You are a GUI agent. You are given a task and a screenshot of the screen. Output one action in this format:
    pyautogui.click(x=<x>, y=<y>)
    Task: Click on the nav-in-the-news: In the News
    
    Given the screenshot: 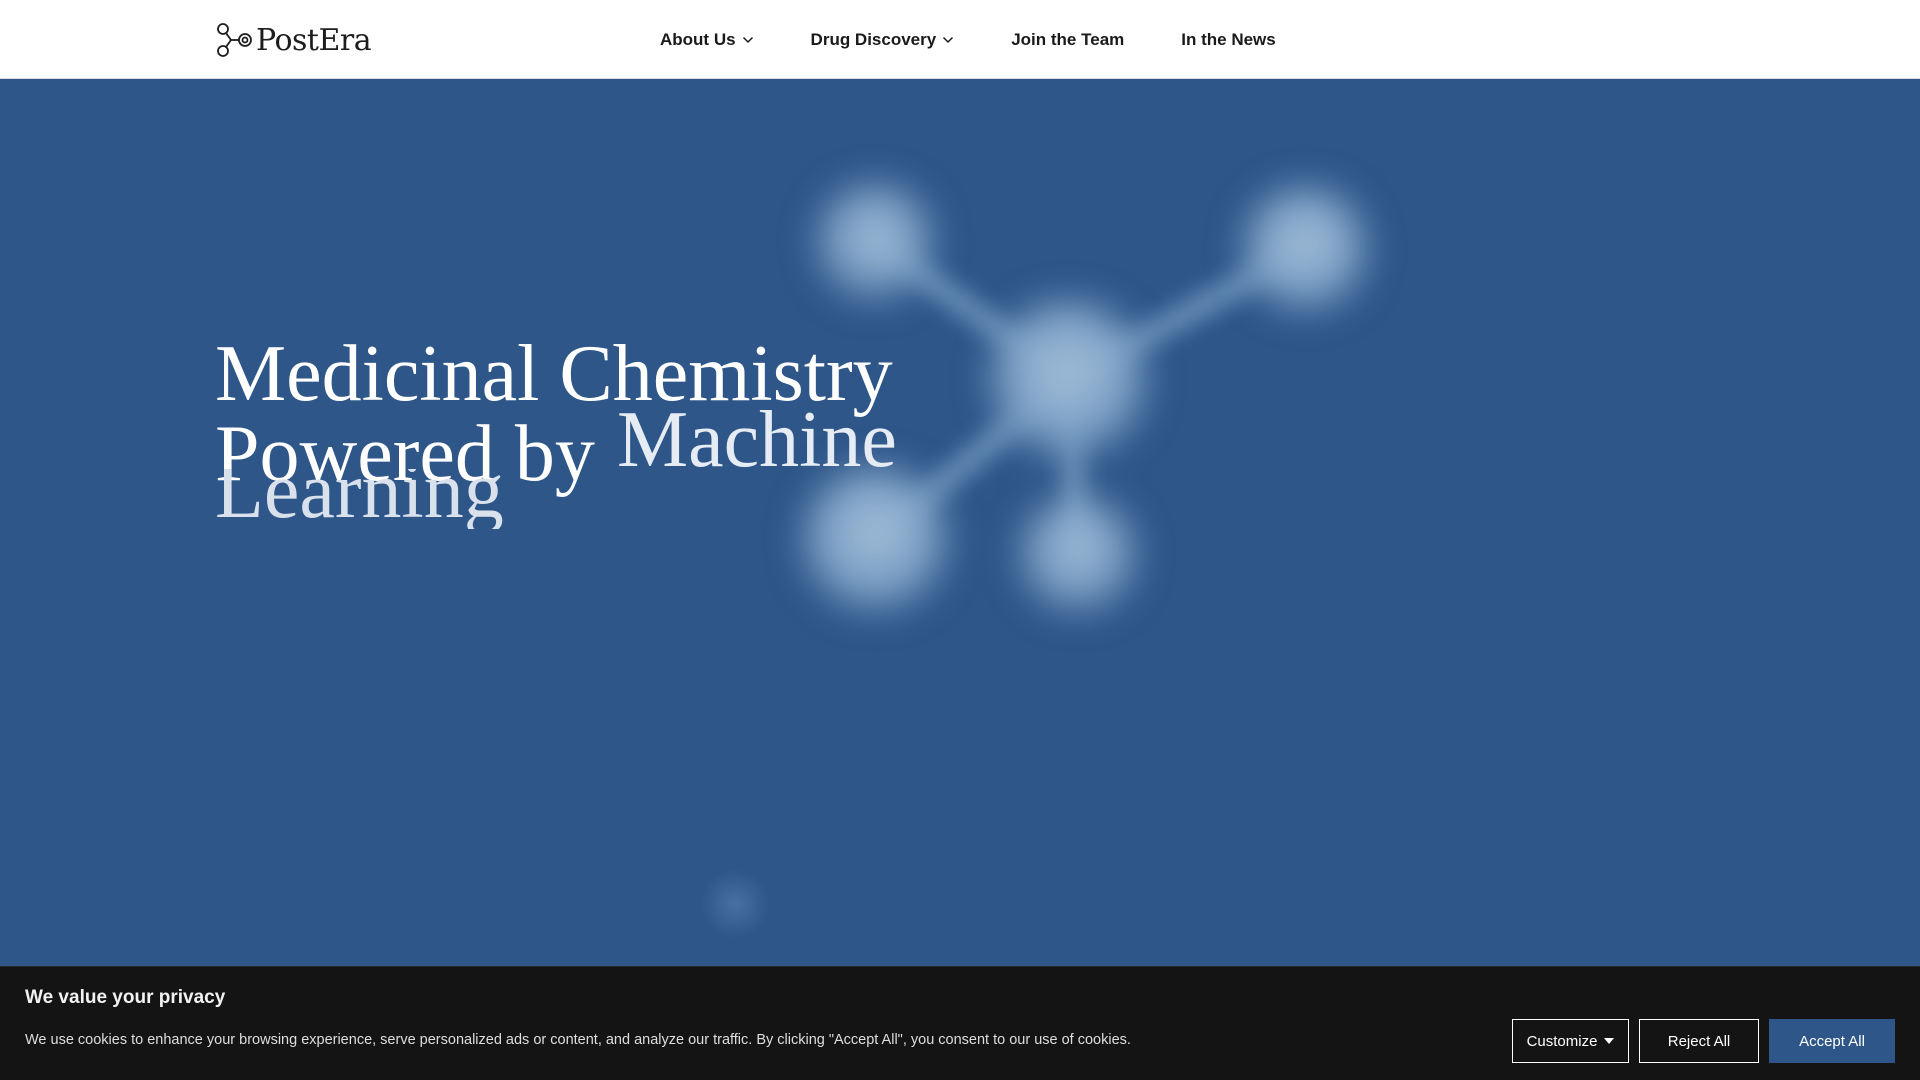 What is the action you would take?
    pyautogui.click(x=1228, y=40)
    